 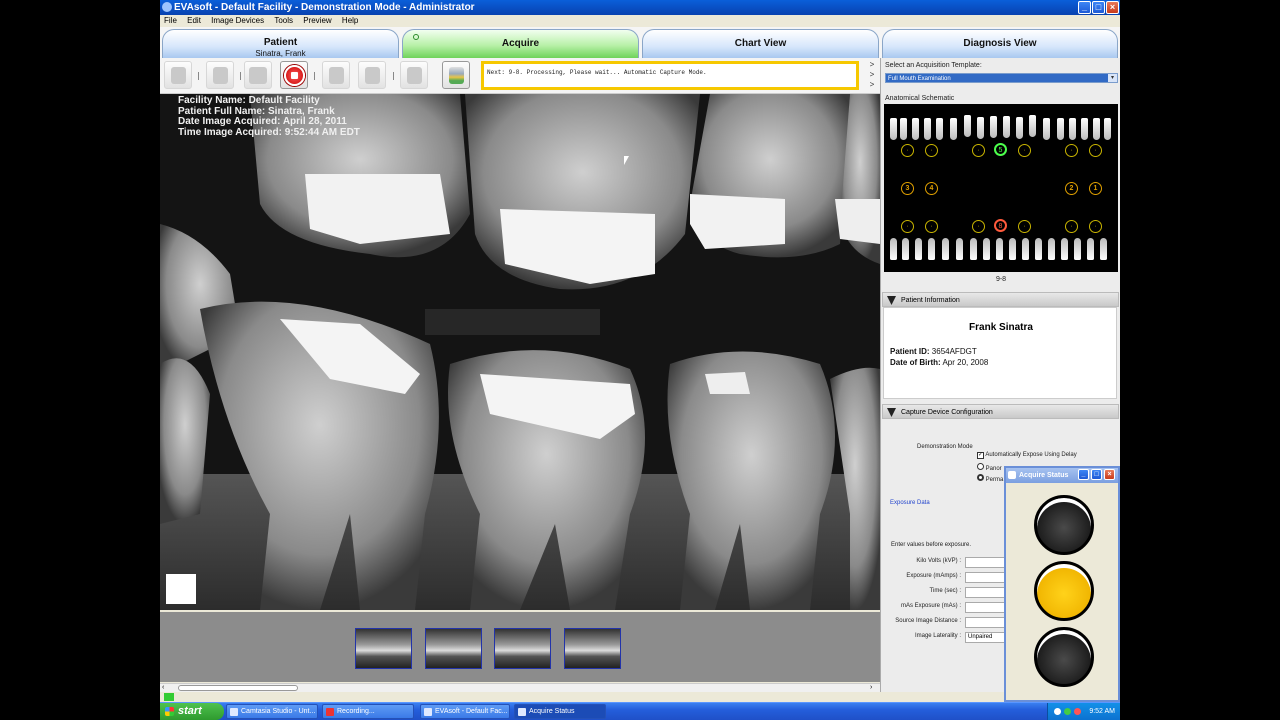 What do you see at coordinates (891, 412) in the screenshot?
I see `collapse-icon` at bounding box center [891, 412].